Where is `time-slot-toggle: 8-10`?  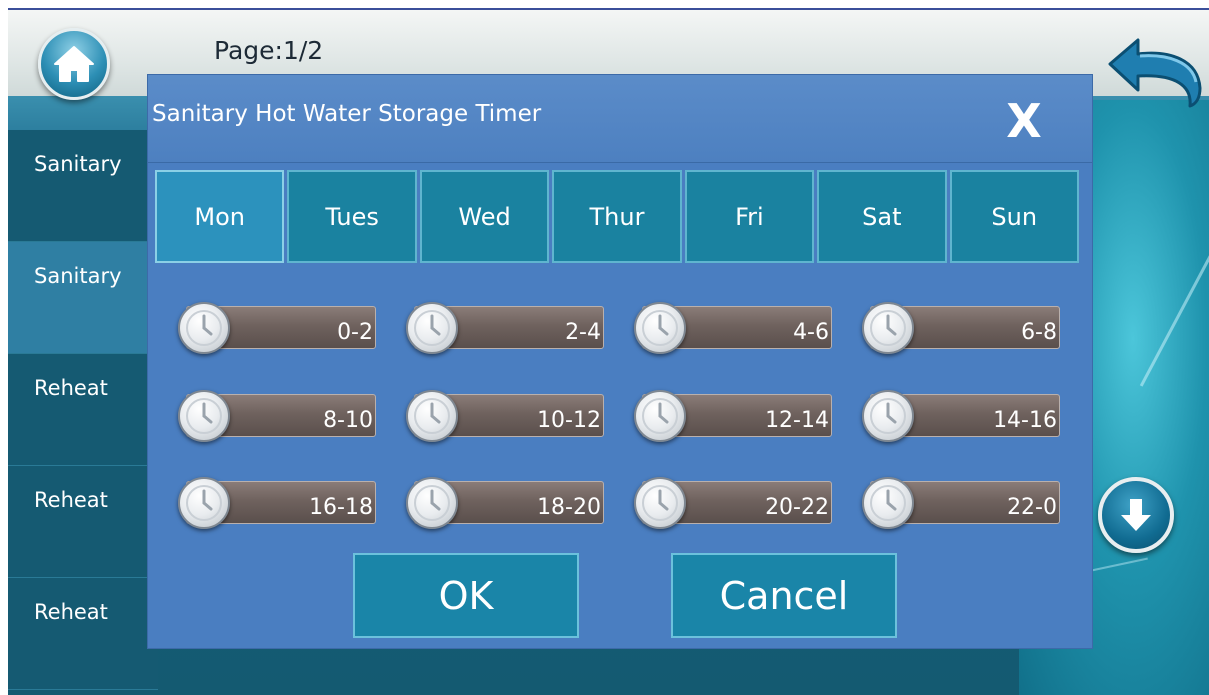 time-slot-toggle: 8-10 is located at coordinates (278, 416).